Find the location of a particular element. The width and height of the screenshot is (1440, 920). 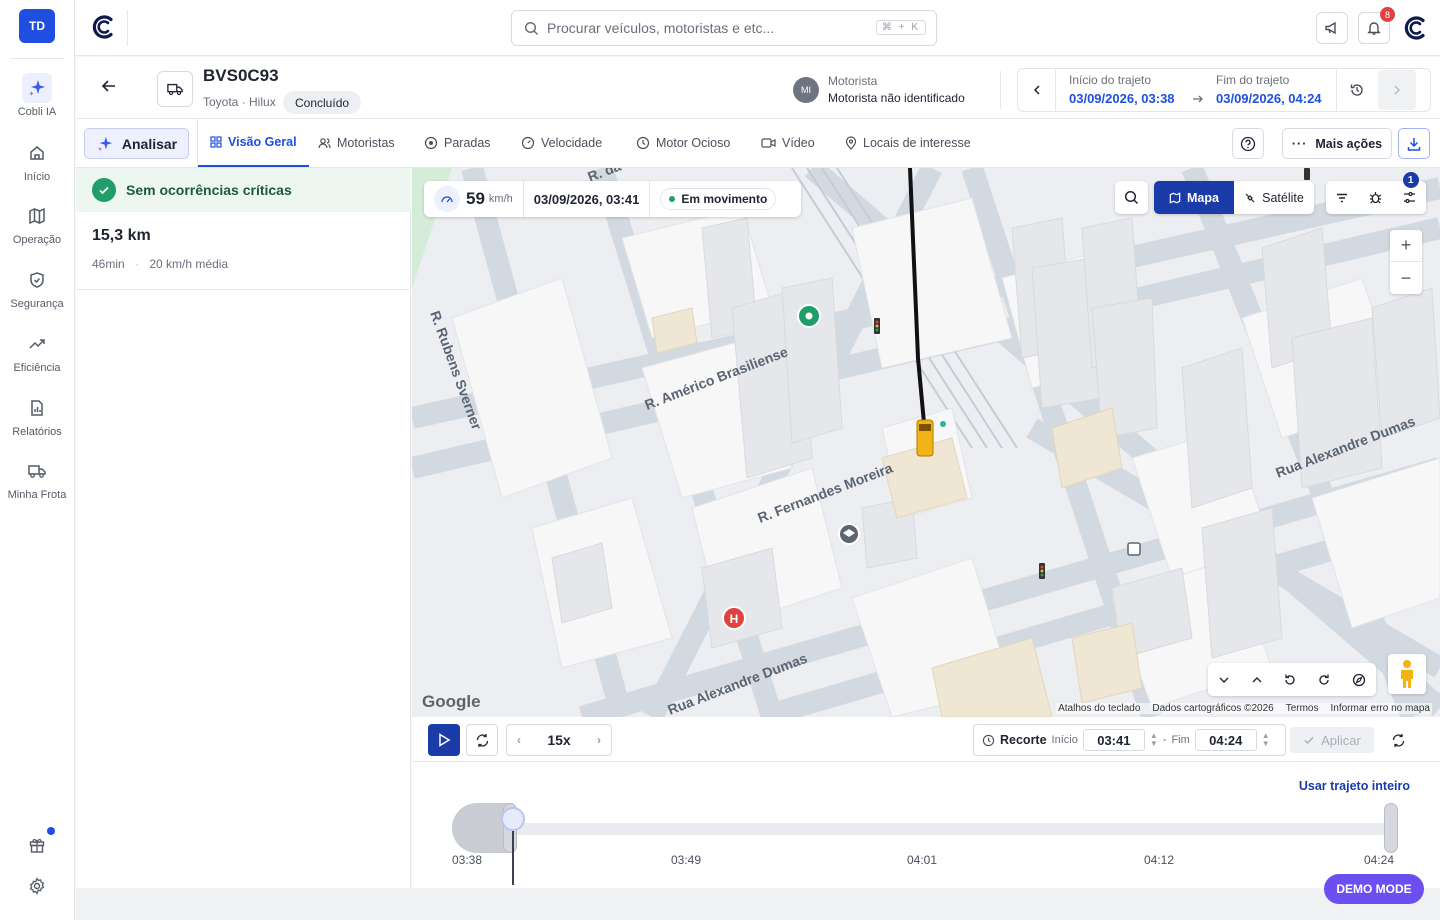

trip-meta: 46min · 20 km/h média is located at coordinates (160, 264).